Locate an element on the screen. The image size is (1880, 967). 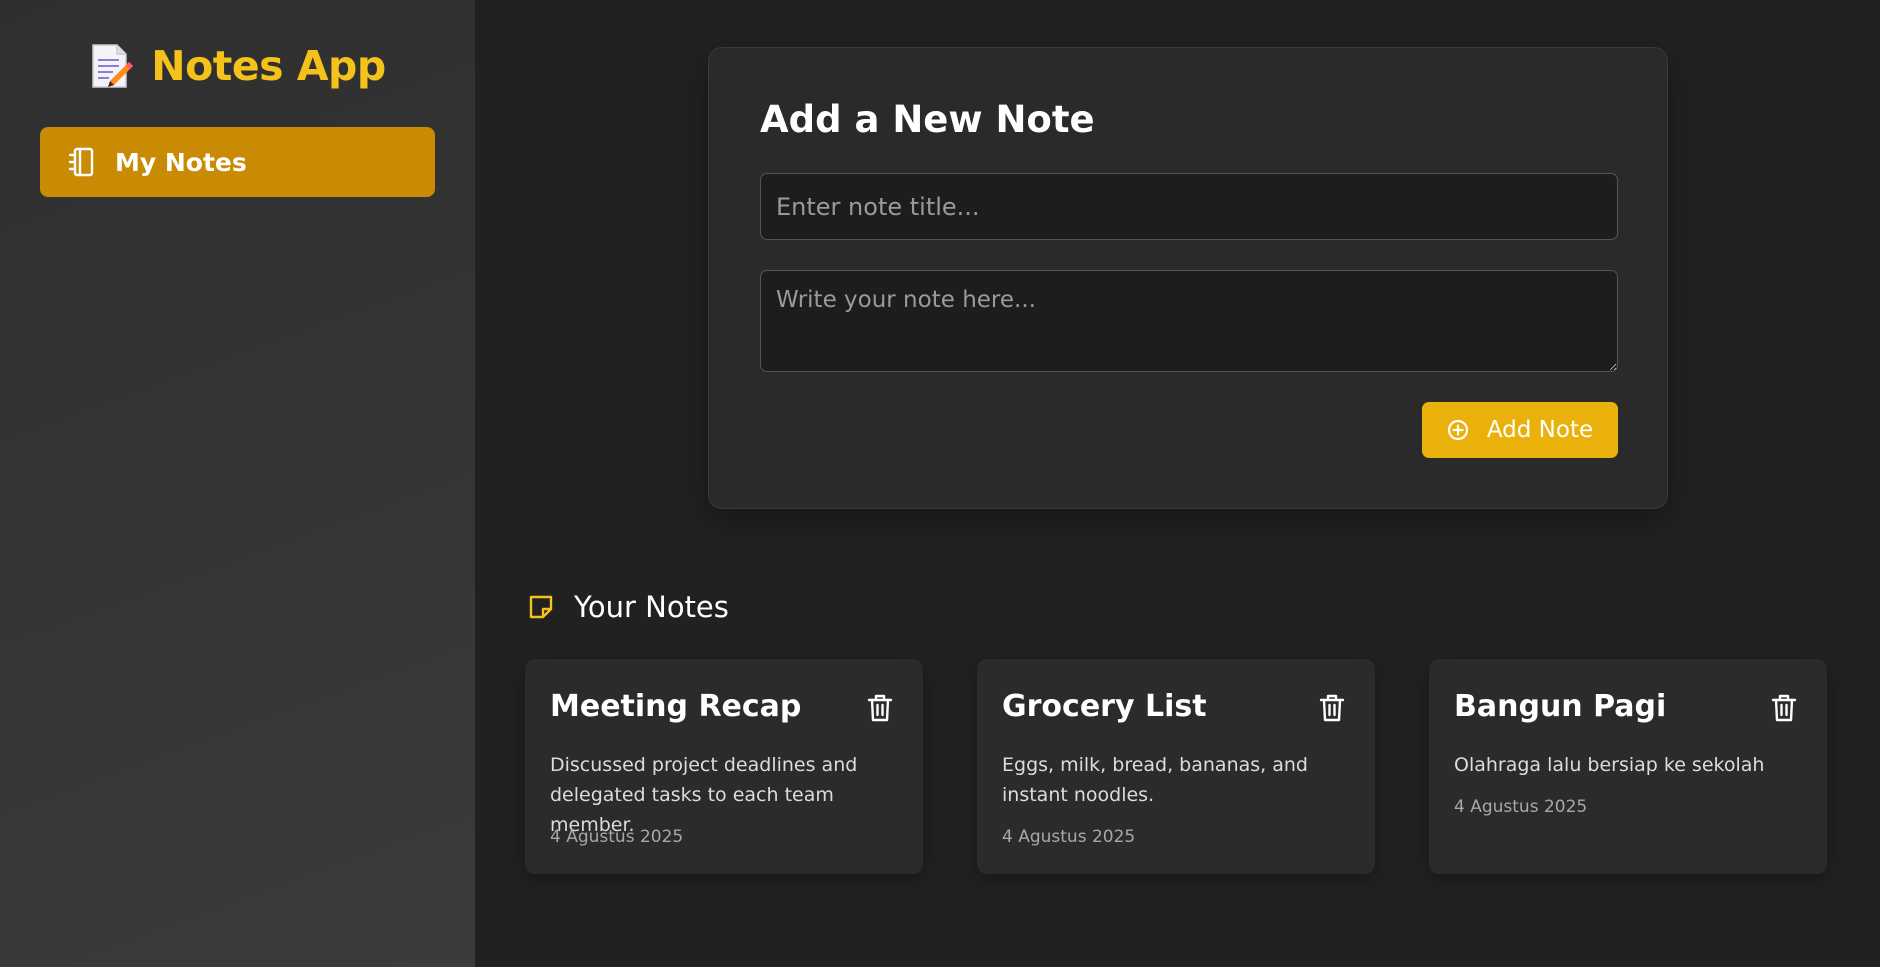
notebook-icon is located at coordinates (81, 162).